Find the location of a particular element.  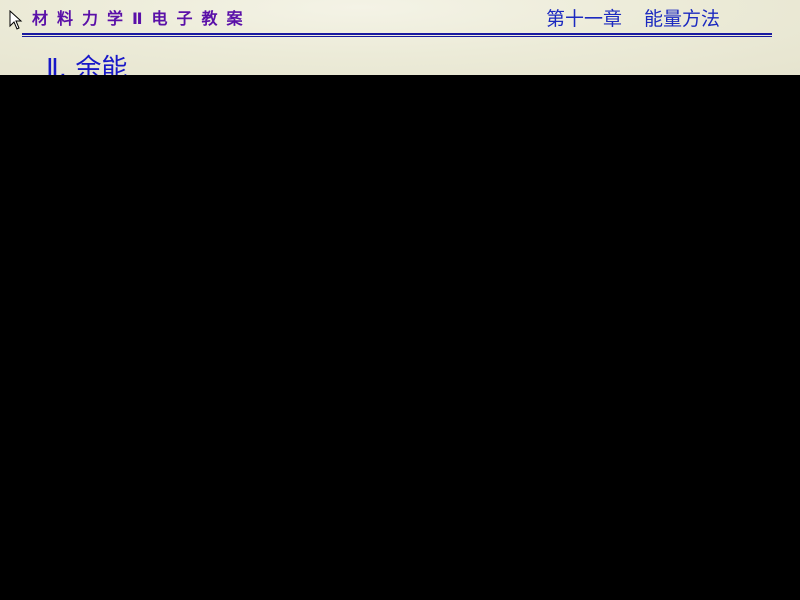

header-rule-thin is located at coordinates (397, 36).